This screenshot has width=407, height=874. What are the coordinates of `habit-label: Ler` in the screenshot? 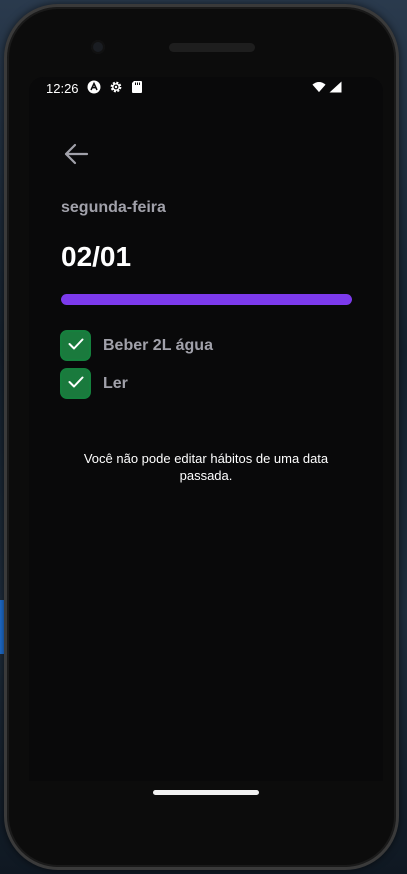 It's located at (115, 383).